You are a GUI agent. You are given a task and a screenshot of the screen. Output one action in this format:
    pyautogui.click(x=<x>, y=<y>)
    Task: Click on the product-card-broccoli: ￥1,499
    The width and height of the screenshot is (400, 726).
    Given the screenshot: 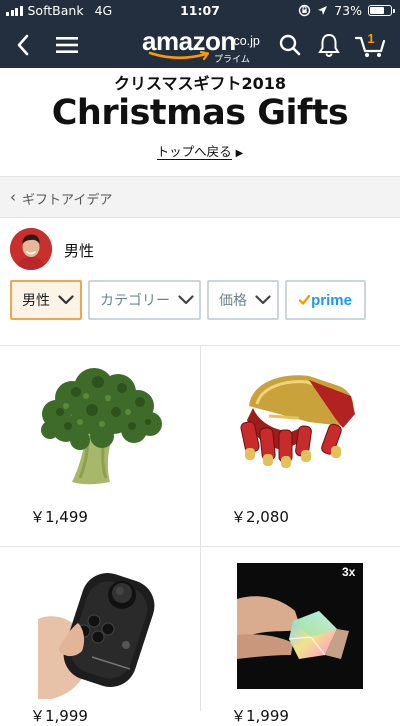 What is the action you would take?
    pyautogui.click(x=99, y=446)
    